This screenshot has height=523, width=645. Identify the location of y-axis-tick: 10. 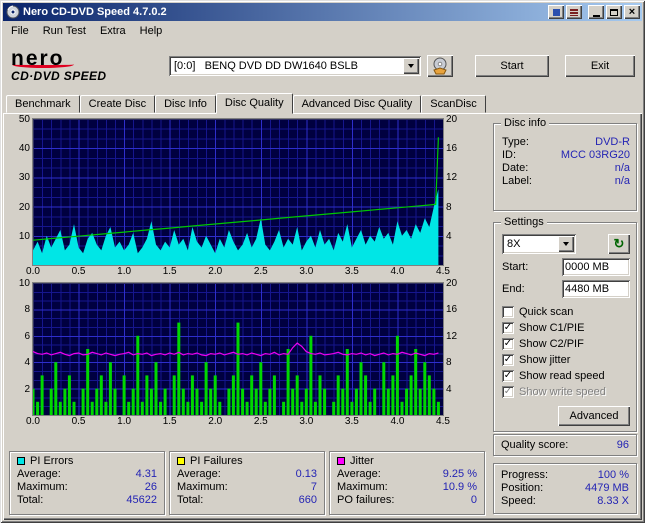
(24, 283).